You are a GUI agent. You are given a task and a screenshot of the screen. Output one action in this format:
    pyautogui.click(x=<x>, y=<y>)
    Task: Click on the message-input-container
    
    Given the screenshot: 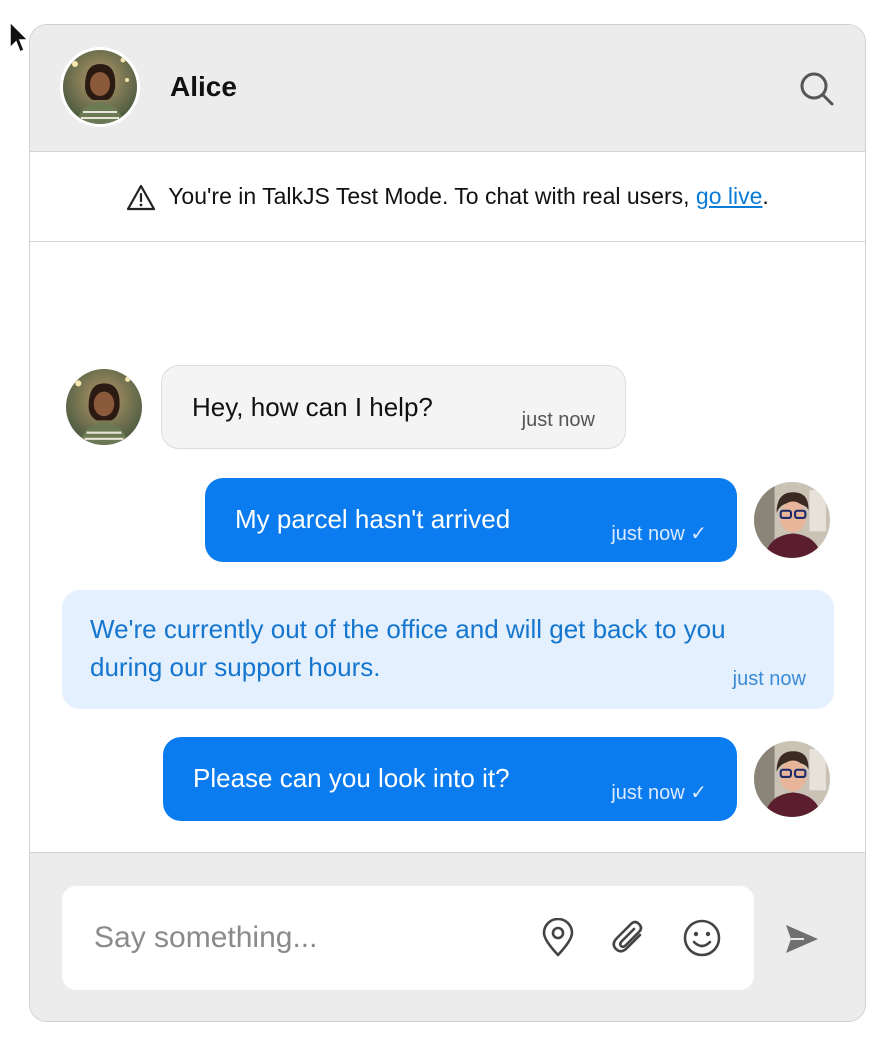 What is the action you would take?
    pyautogui.click(x=408, y=938)
    